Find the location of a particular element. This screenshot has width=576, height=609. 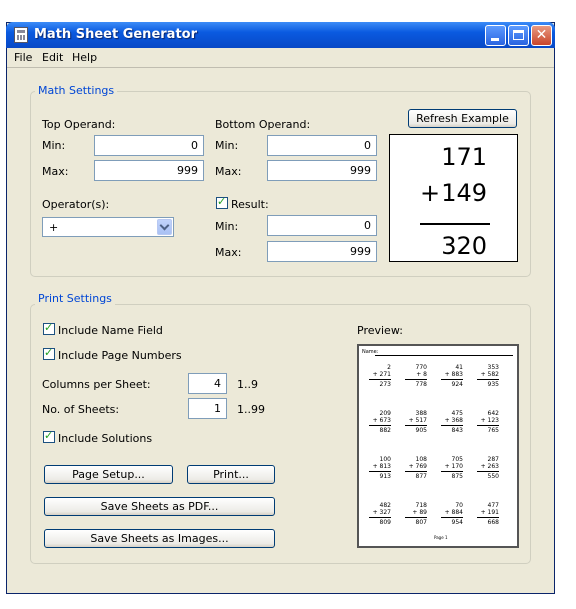

math-settings-title: Math Settings is located at coordinates (76, 90).